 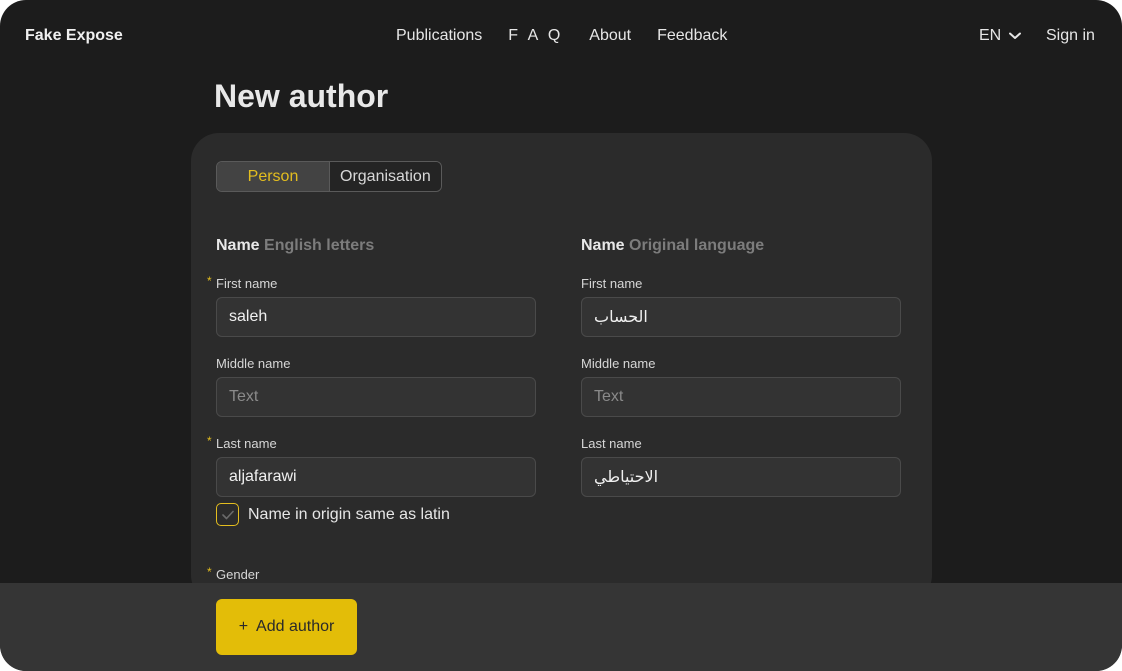 I want to click on nav-about: About, so click(x=610, y=36).